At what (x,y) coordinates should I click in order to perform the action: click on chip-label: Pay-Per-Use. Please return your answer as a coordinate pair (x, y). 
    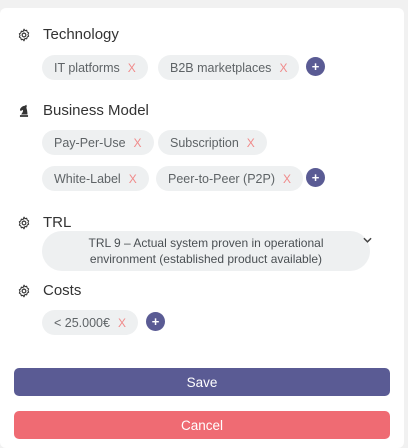
    Looking at the image, I should click on (90, 142).